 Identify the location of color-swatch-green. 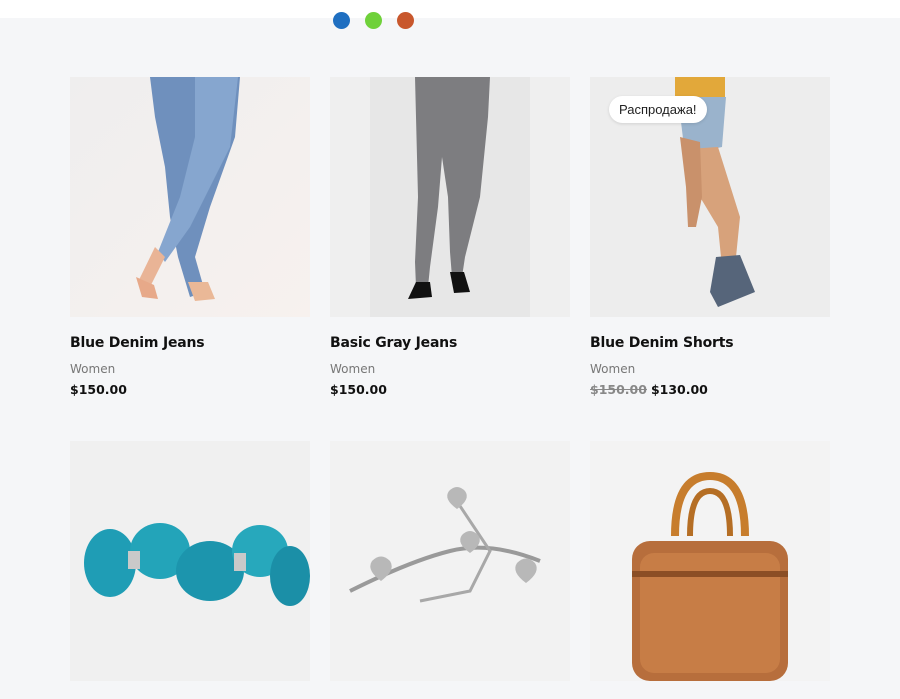
(373, 20).